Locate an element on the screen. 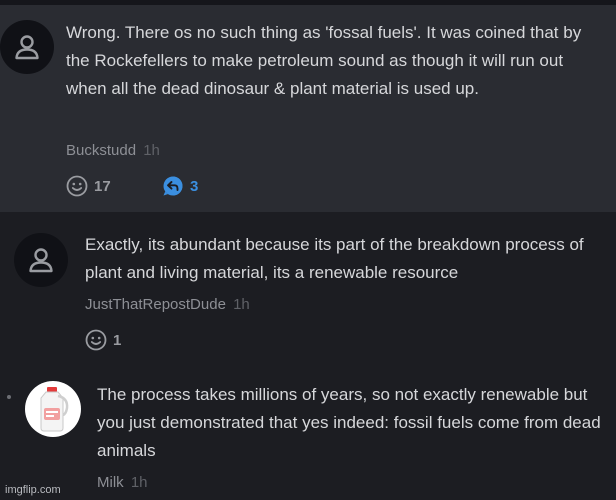 The height and width of the screenshot is (500, 616). like-reaction-button: 1 is located at coordinates (103, 340).